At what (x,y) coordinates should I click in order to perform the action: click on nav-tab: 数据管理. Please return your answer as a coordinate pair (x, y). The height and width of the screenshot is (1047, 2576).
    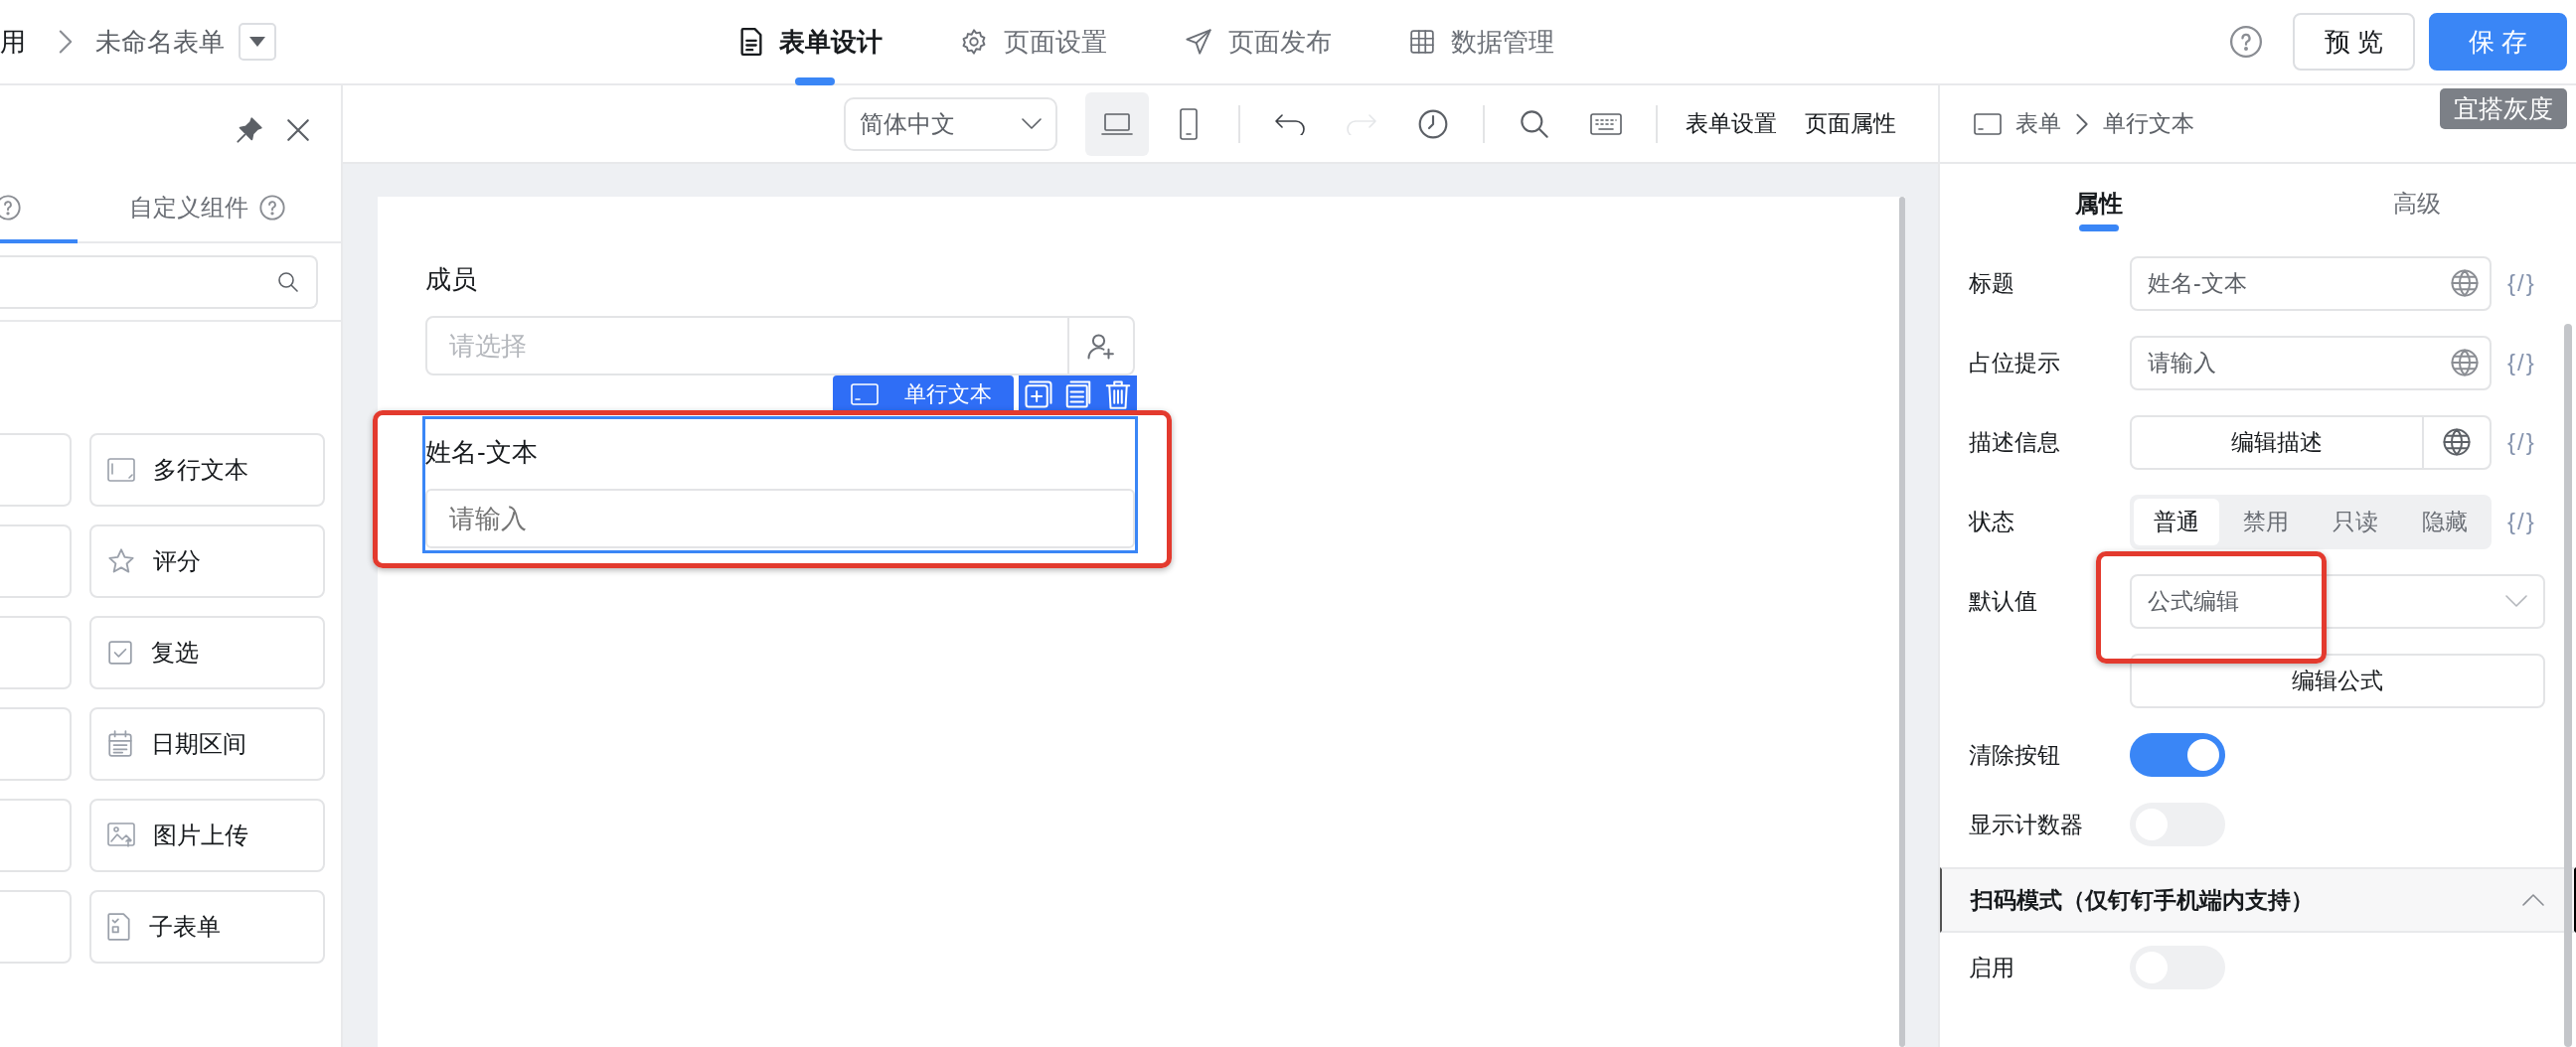
    Looking at the image, I should click on (1481, 41).